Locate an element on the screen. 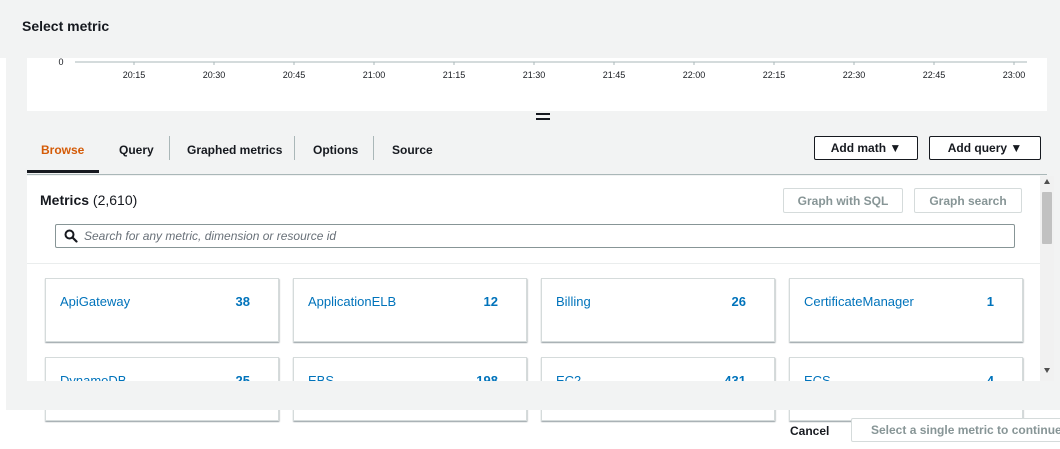  namespace-count: 38 is located at coordinates (242, 301).